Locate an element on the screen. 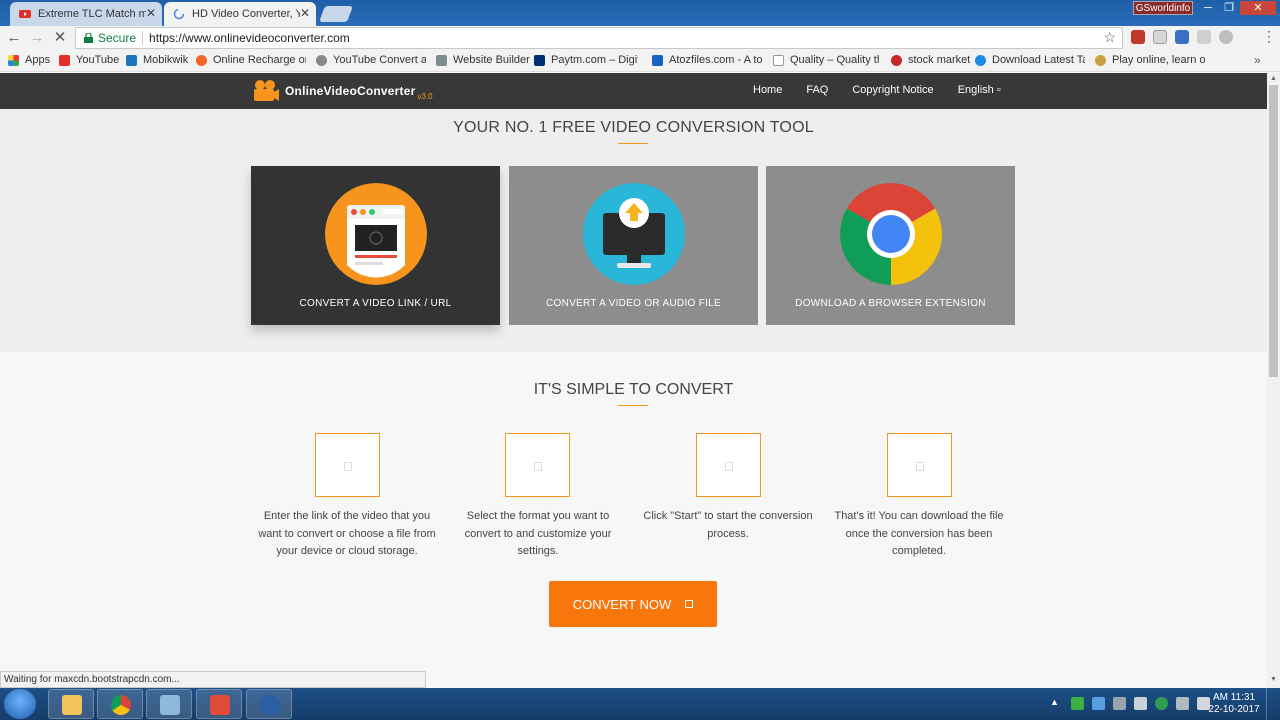 The height and width of the screenshot is (720, 1280). lock-icon is located at coordinates (88, 38).